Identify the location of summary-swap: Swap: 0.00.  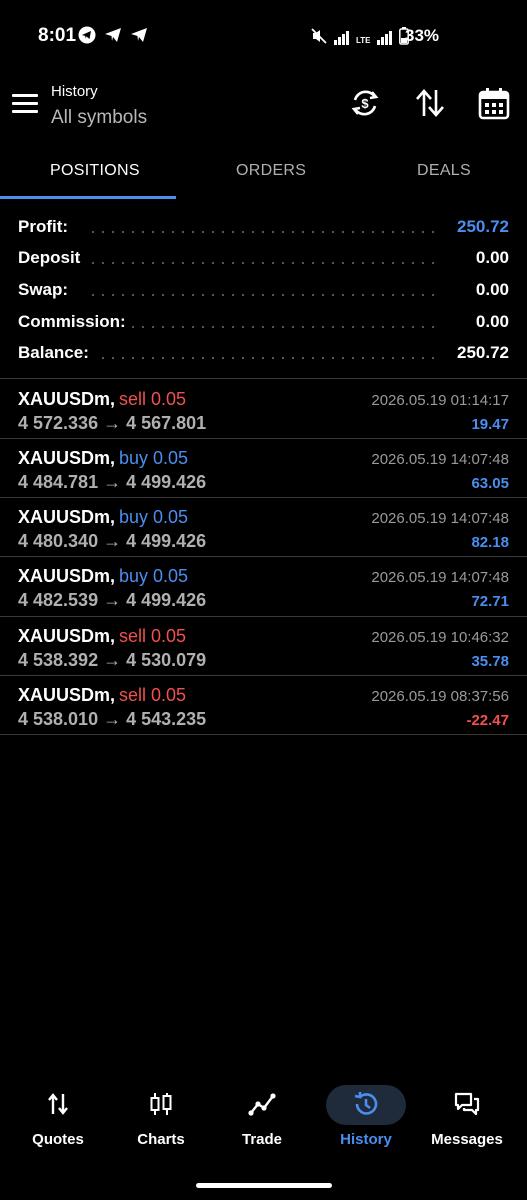
(263, 296).